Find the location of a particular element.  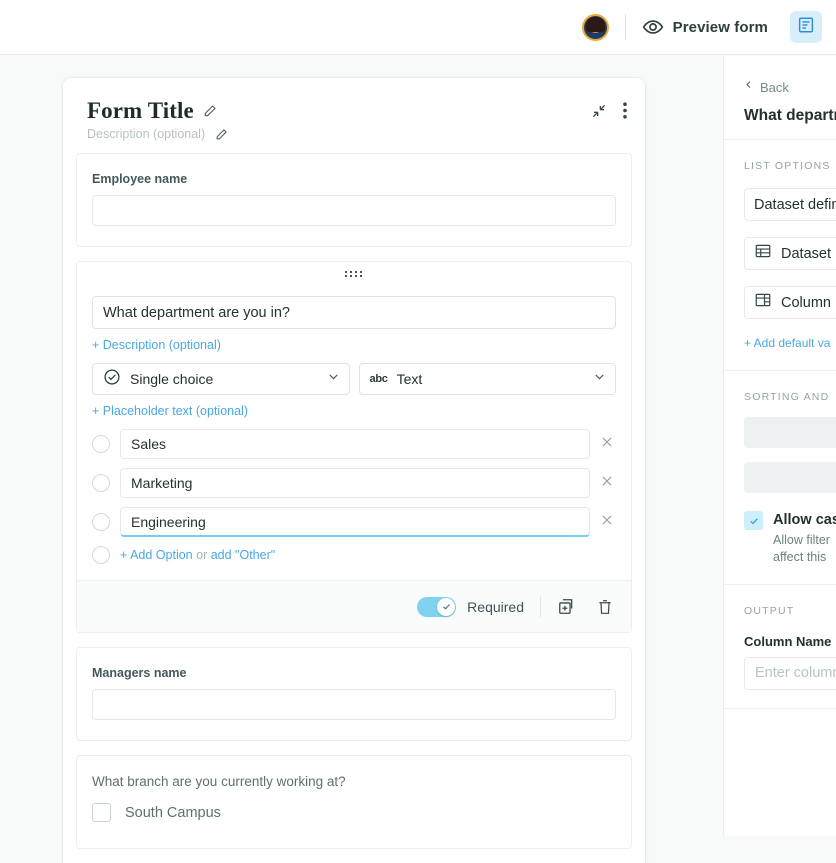

column-icon is located at coordinates (763, 302).